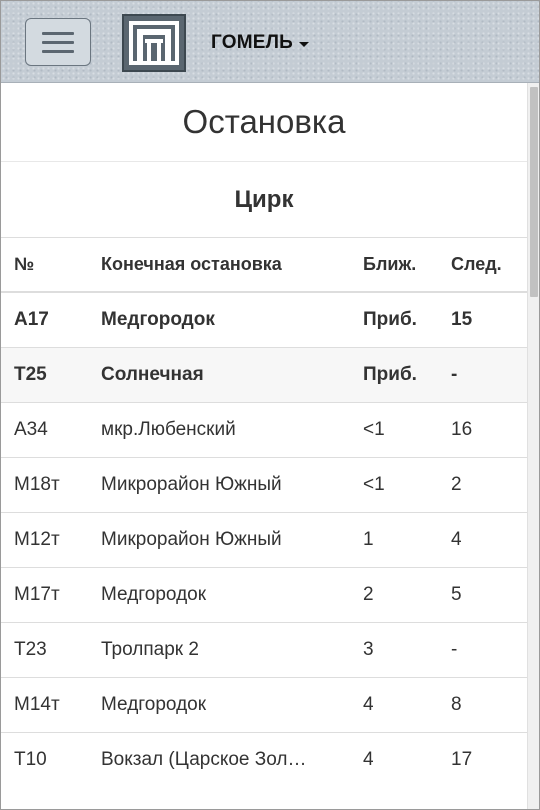  I want to click on table-row: А34 мкр.Любенский <1 16, so click(264, 429).